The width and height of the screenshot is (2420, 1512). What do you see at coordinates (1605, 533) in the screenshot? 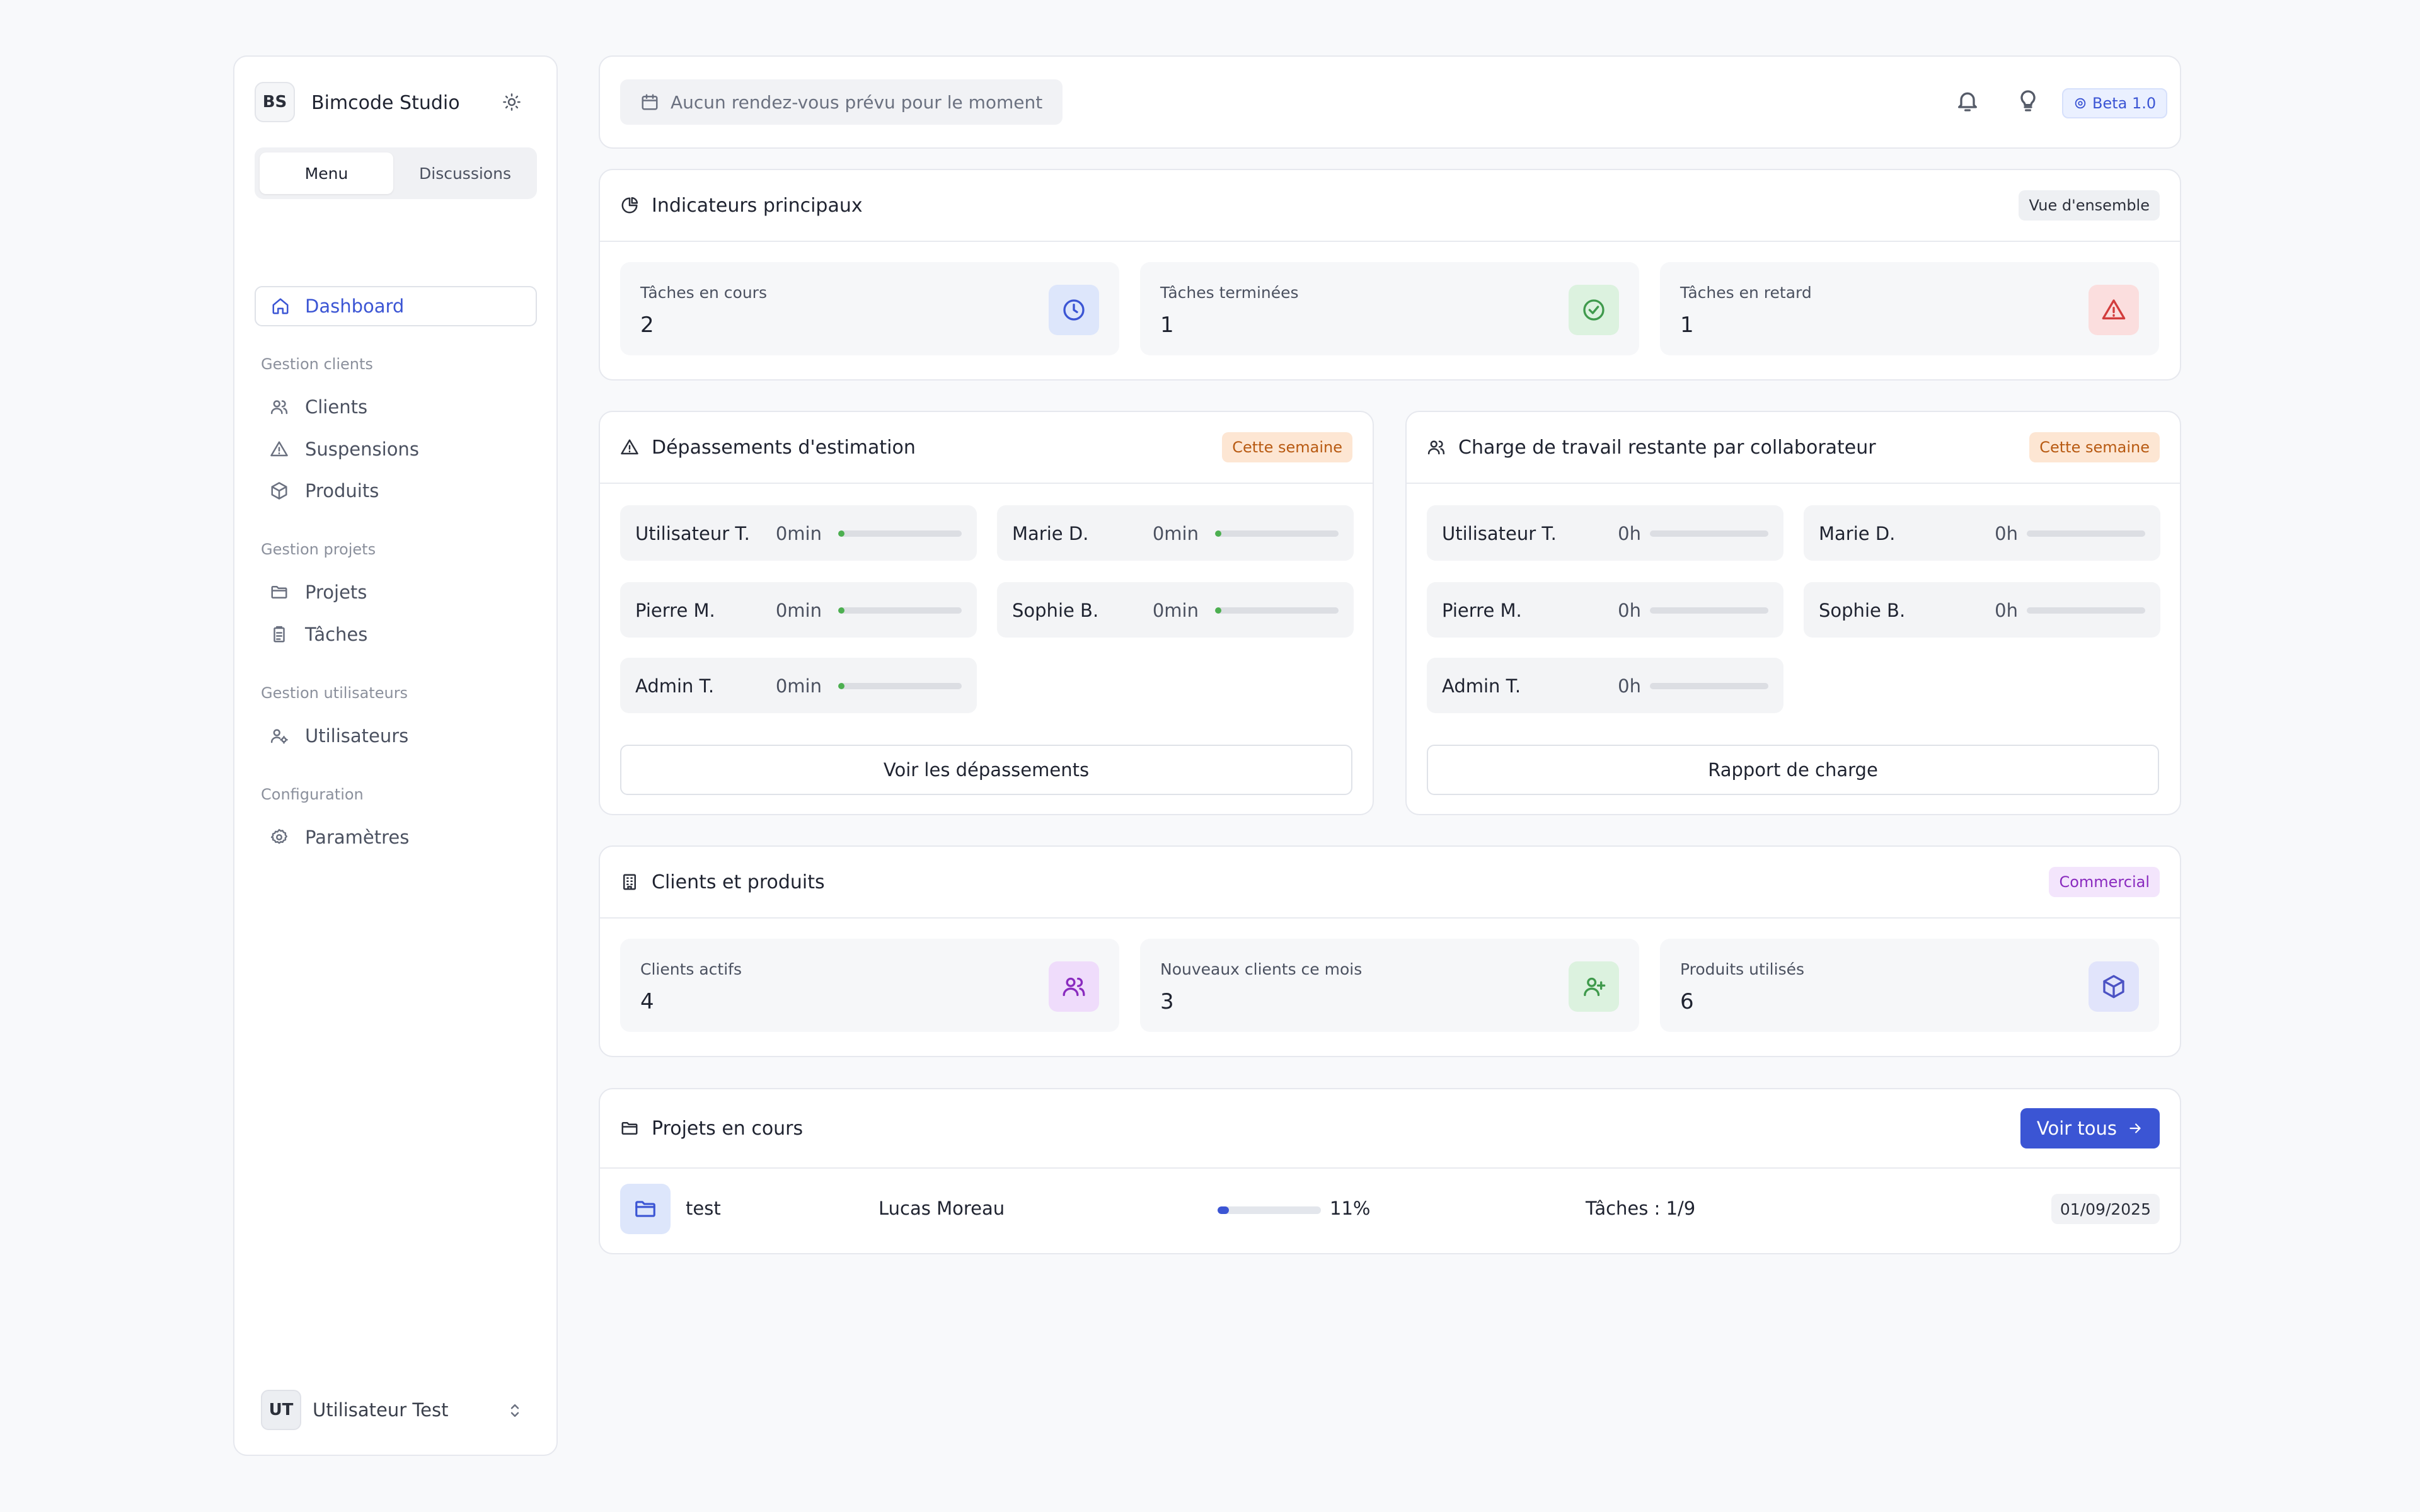
I see `workload-row: Utilisateur T. 0h` at bounding box center [1605, 533].